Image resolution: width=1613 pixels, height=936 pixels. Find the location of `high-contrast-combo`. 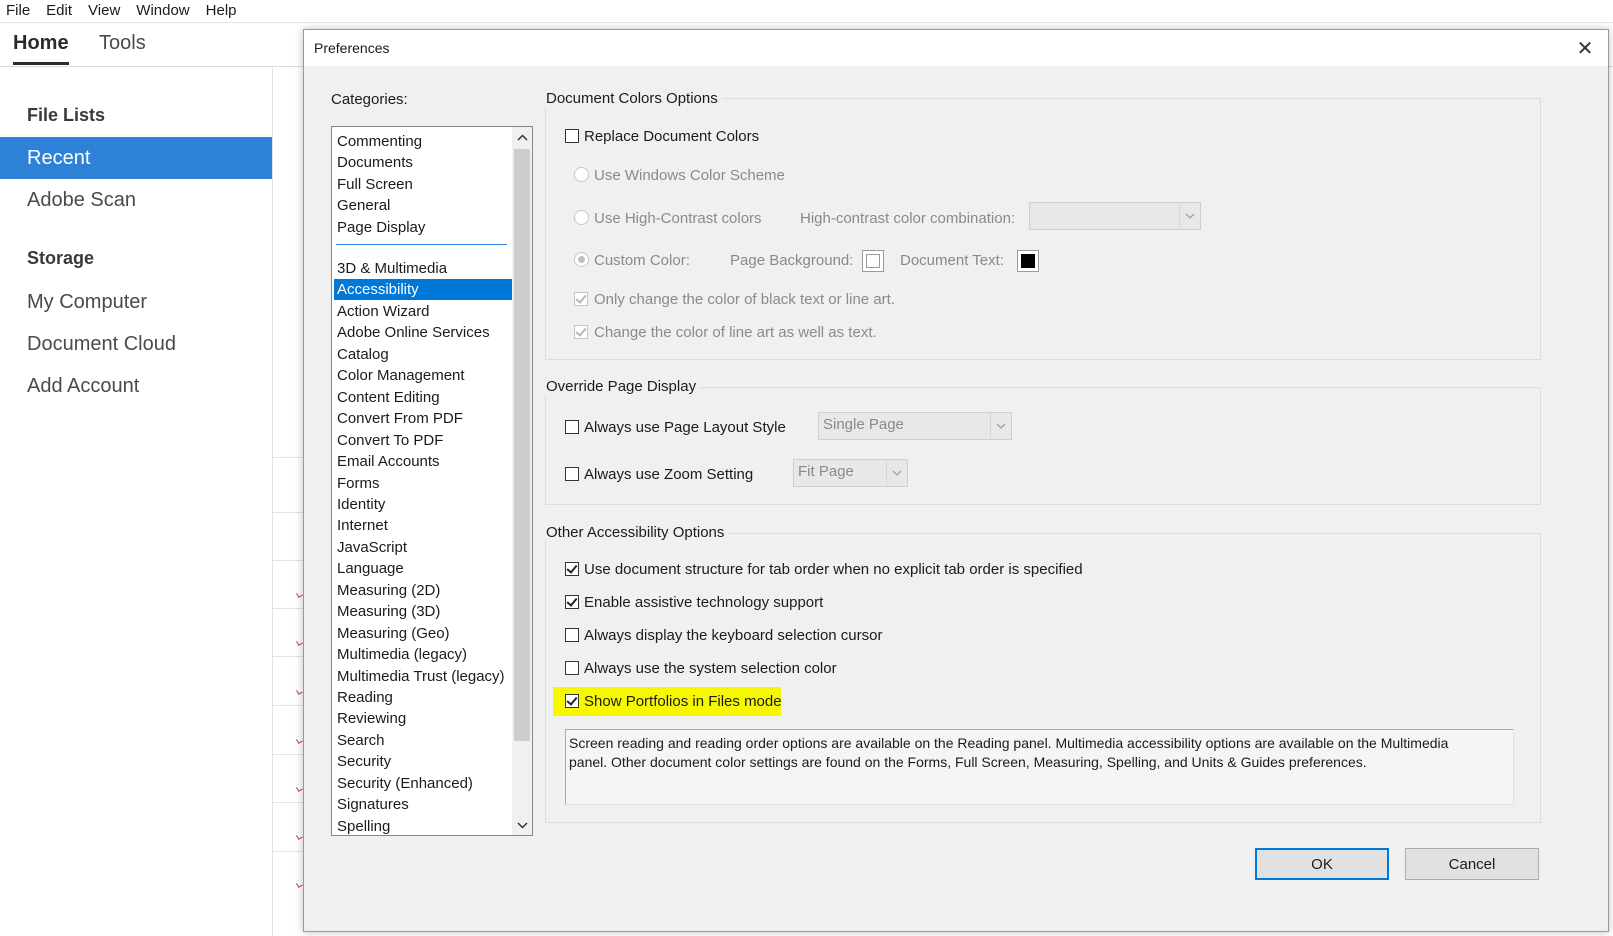

high-contrast-combo is located at coordinates (1115, 216).